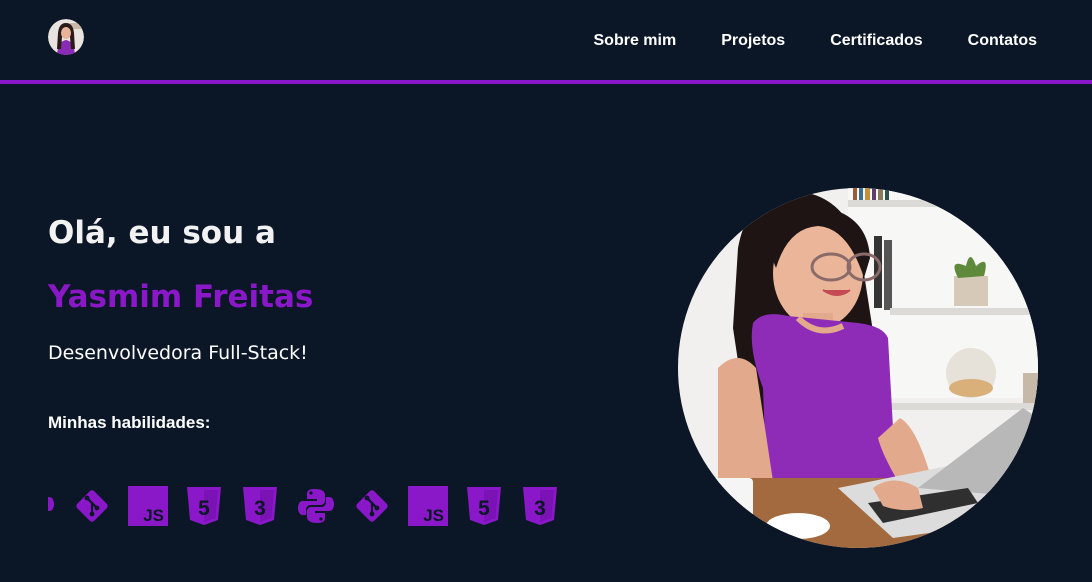  Describe the element at coordinates (162, 233) in the screenshot. I see `hero-greeting: Olá, eu sou a` at that location.